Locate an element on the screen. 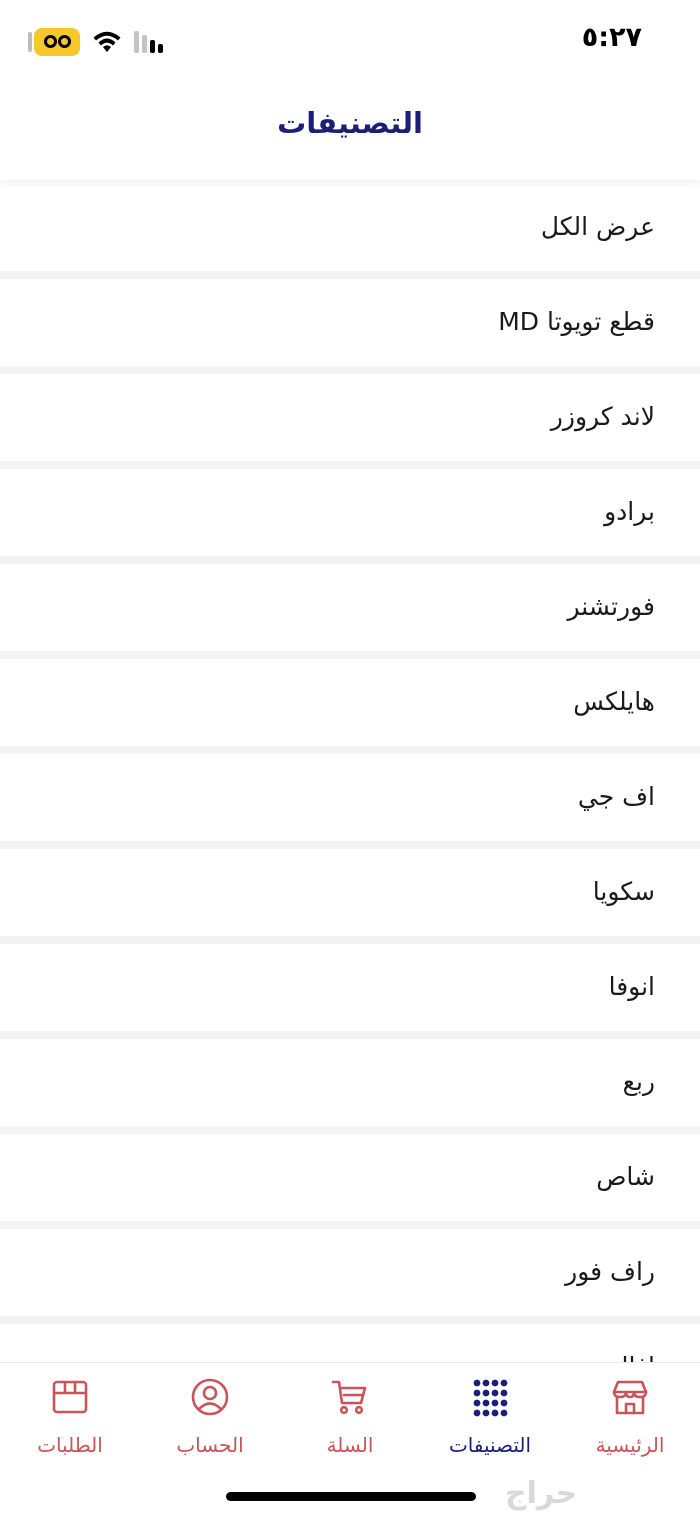  category-item-hilux: هايلكس is located at coordinates (350, 702).